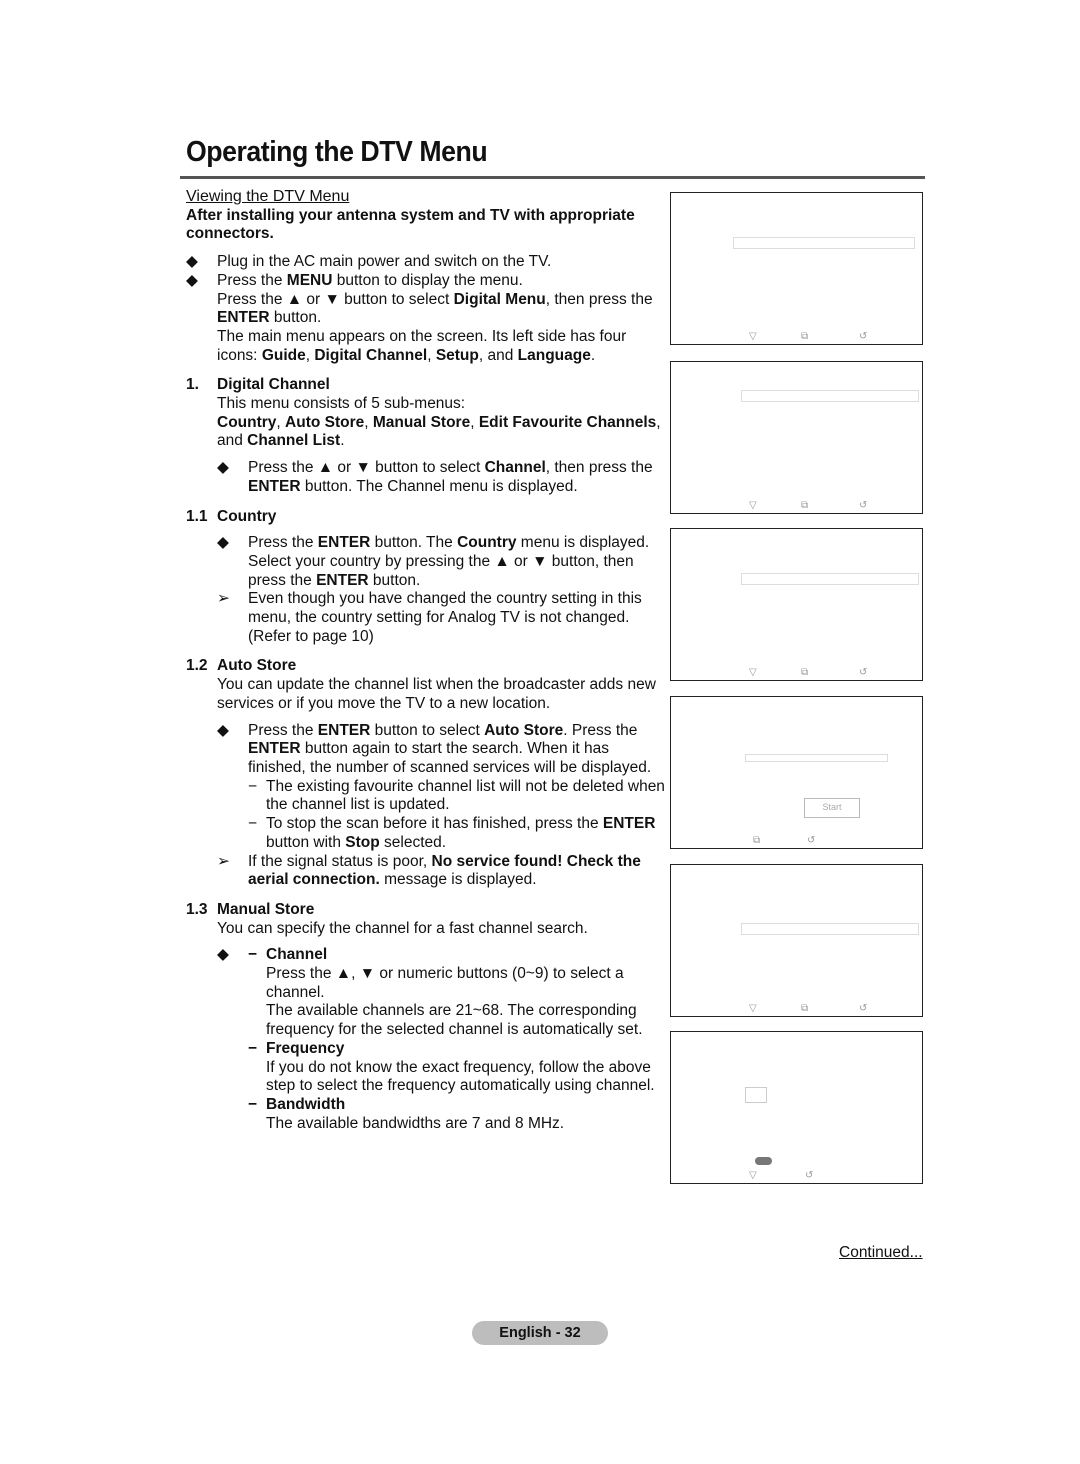 The image size is (1080, 1464). Describe the element at coordinates (816, 758) in the screenshot. I see `progress-bar` at that location.